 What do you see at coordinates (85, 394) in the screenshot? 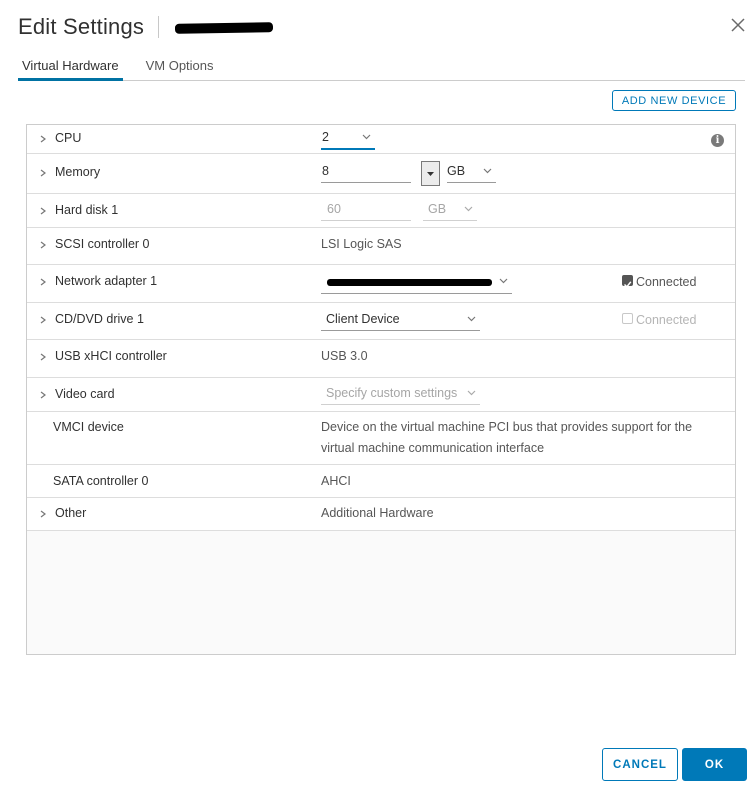
I see `device-label-video: Video card` at bounding box center [85, 394].